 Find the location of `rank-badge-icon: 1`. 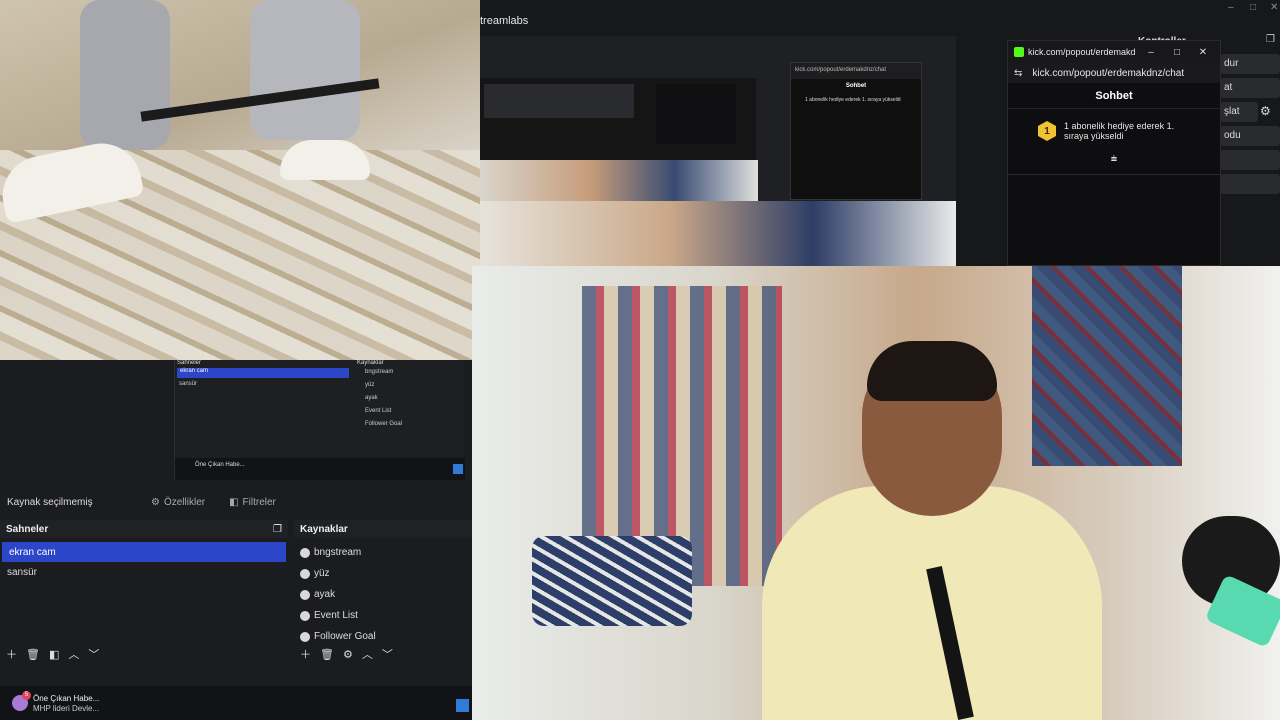

rank-badge-icon: 1 is located at coordinates (1047, 131).